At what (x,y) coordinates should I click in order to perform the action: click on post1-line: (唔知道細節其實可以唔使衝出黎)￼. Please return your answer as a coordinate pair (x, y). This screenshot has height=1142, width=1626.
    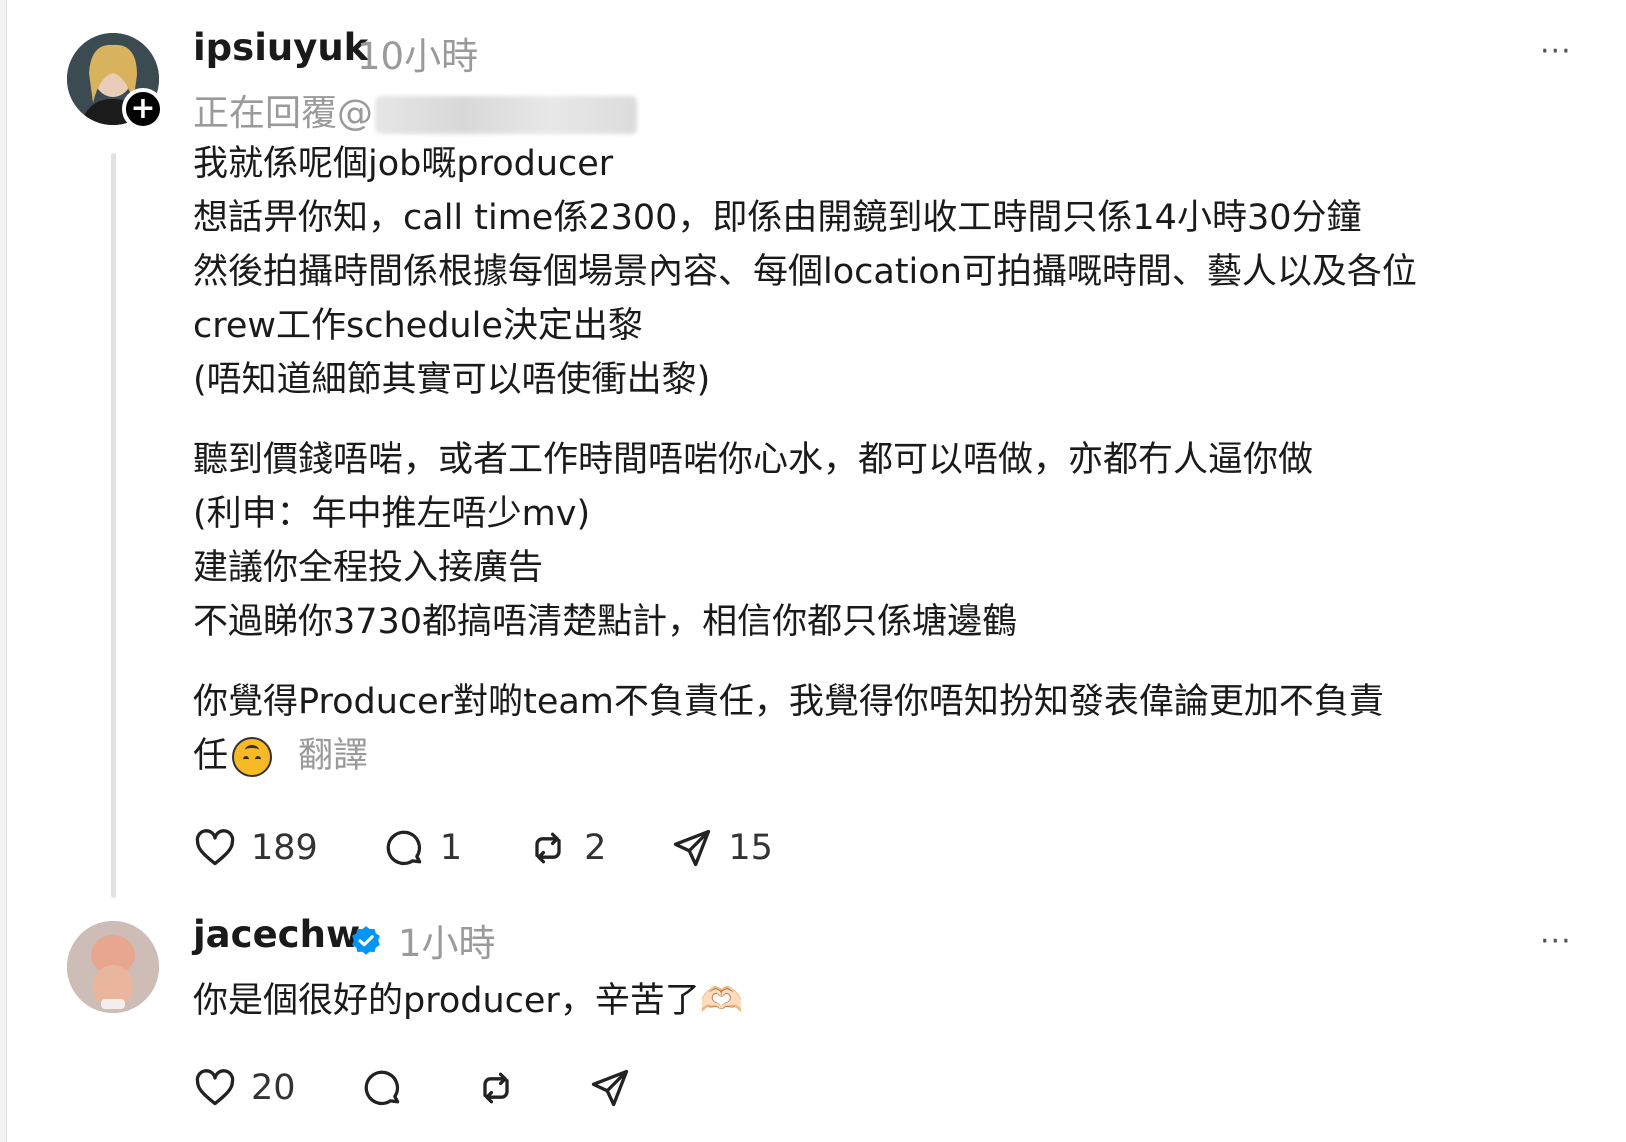
    Looking at the image, I should click on (452, 380).